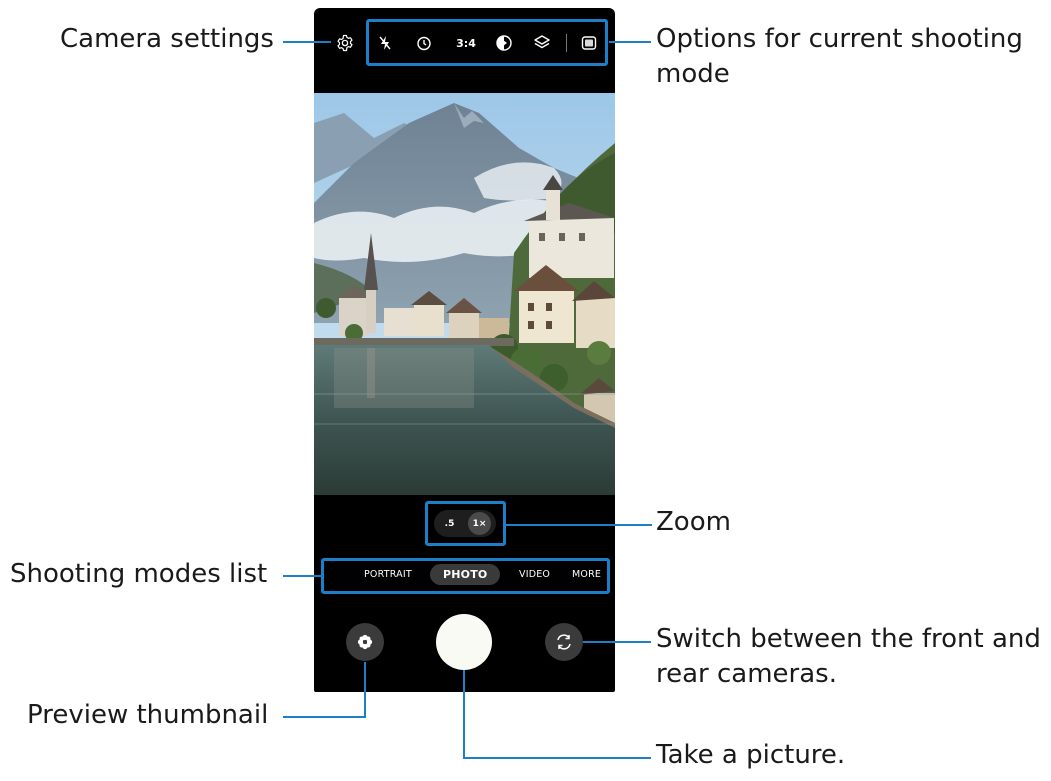  I want to click on mode-photo: PHOTO, so click(465, 574).